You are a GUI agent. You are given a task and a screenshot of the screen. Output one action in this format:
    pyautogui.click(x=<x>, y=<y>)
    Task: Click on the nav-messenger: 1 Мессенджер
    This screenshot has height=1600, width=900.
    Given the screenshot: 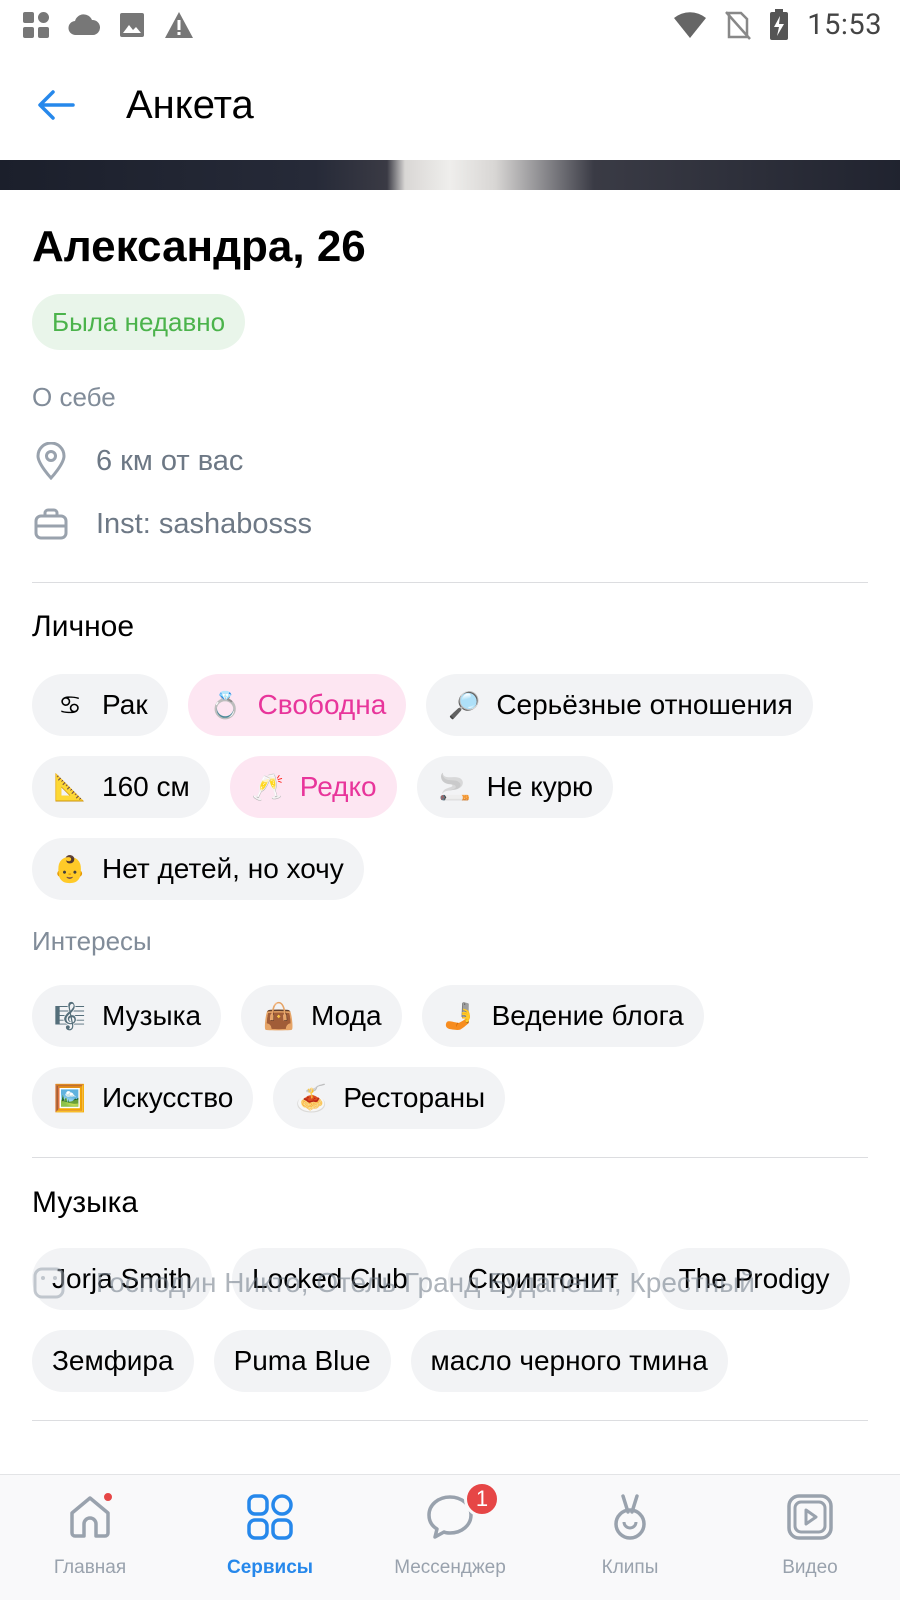 What is the action you would take?
    pyautogui.click(x=450, y=1537)
    